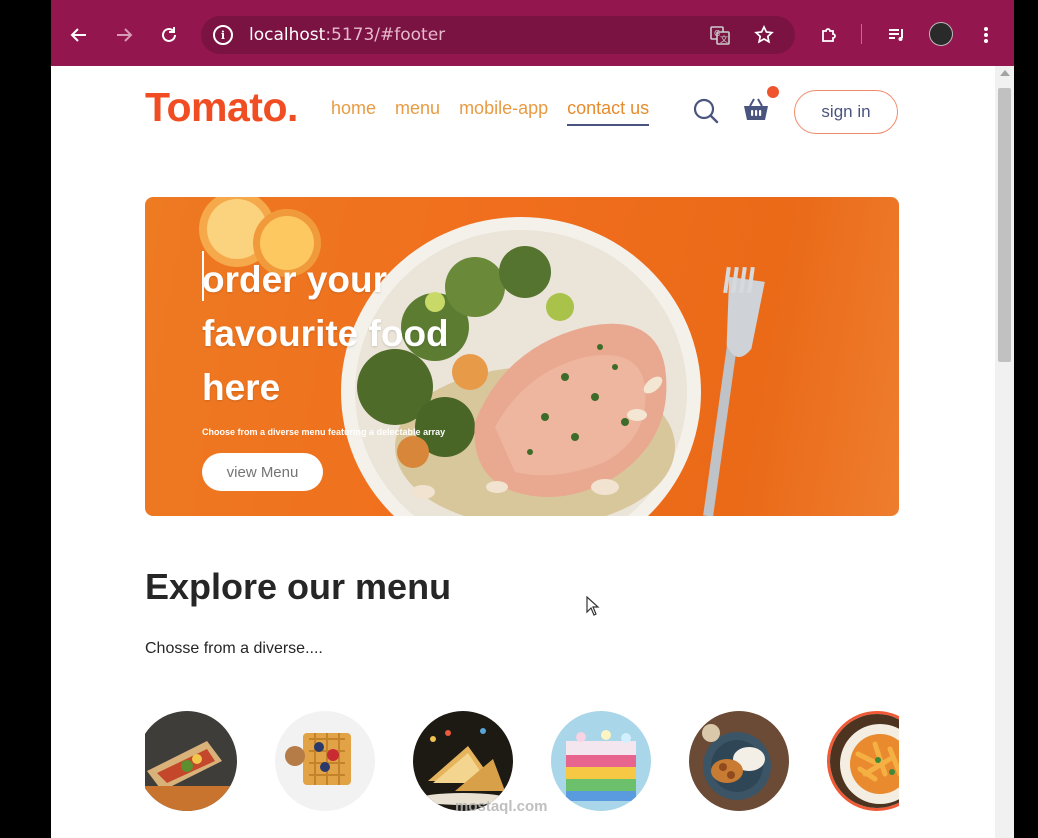  Describe the element at coordinates (1005, 73) in the screenshot. I see `scroll-up-arrow-icon` at that location.